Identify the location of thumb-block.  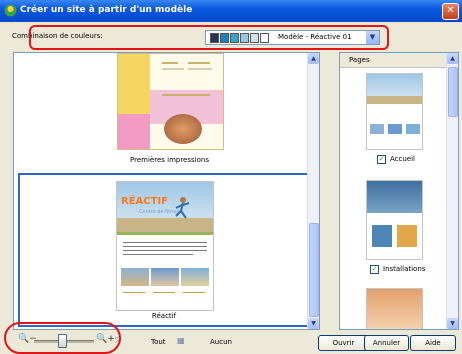
(134, 131).